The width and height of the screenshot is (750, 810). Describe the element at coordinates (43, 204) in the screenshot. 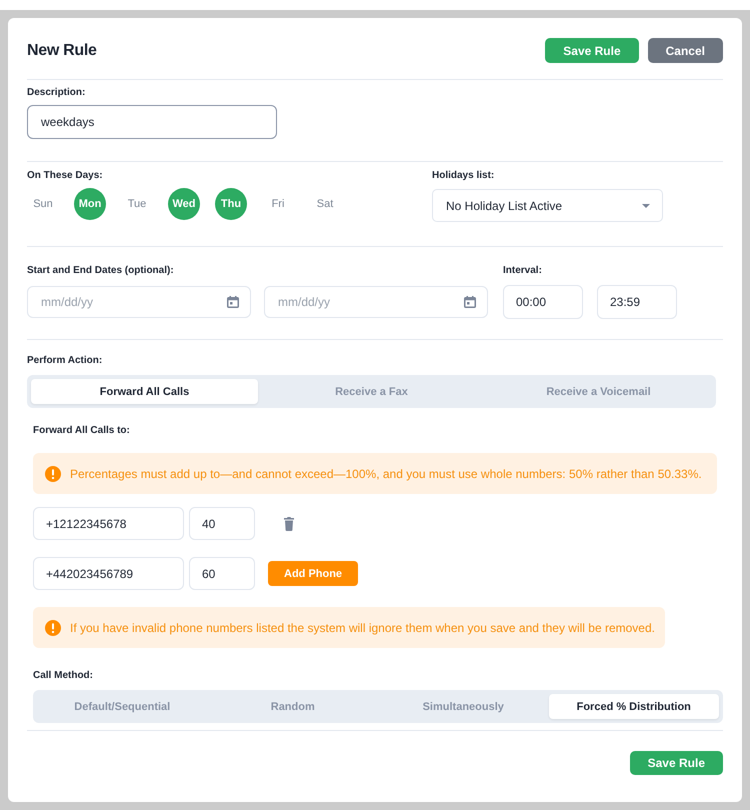

I see `day-toggle: Sun` at that location.